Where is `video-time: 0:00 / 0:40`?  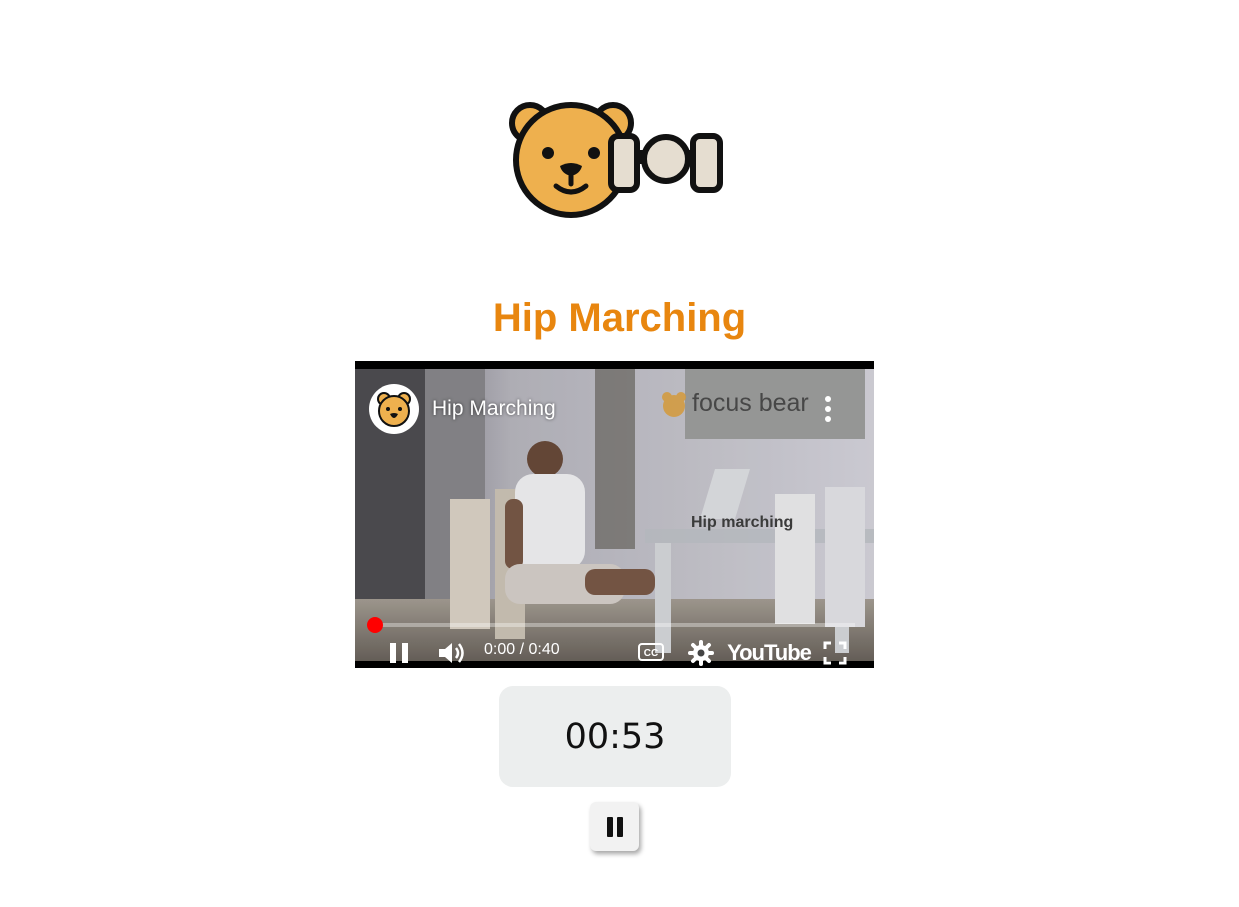
video-time: 0:00 / 0:40 is located at coordinates (522, 649).